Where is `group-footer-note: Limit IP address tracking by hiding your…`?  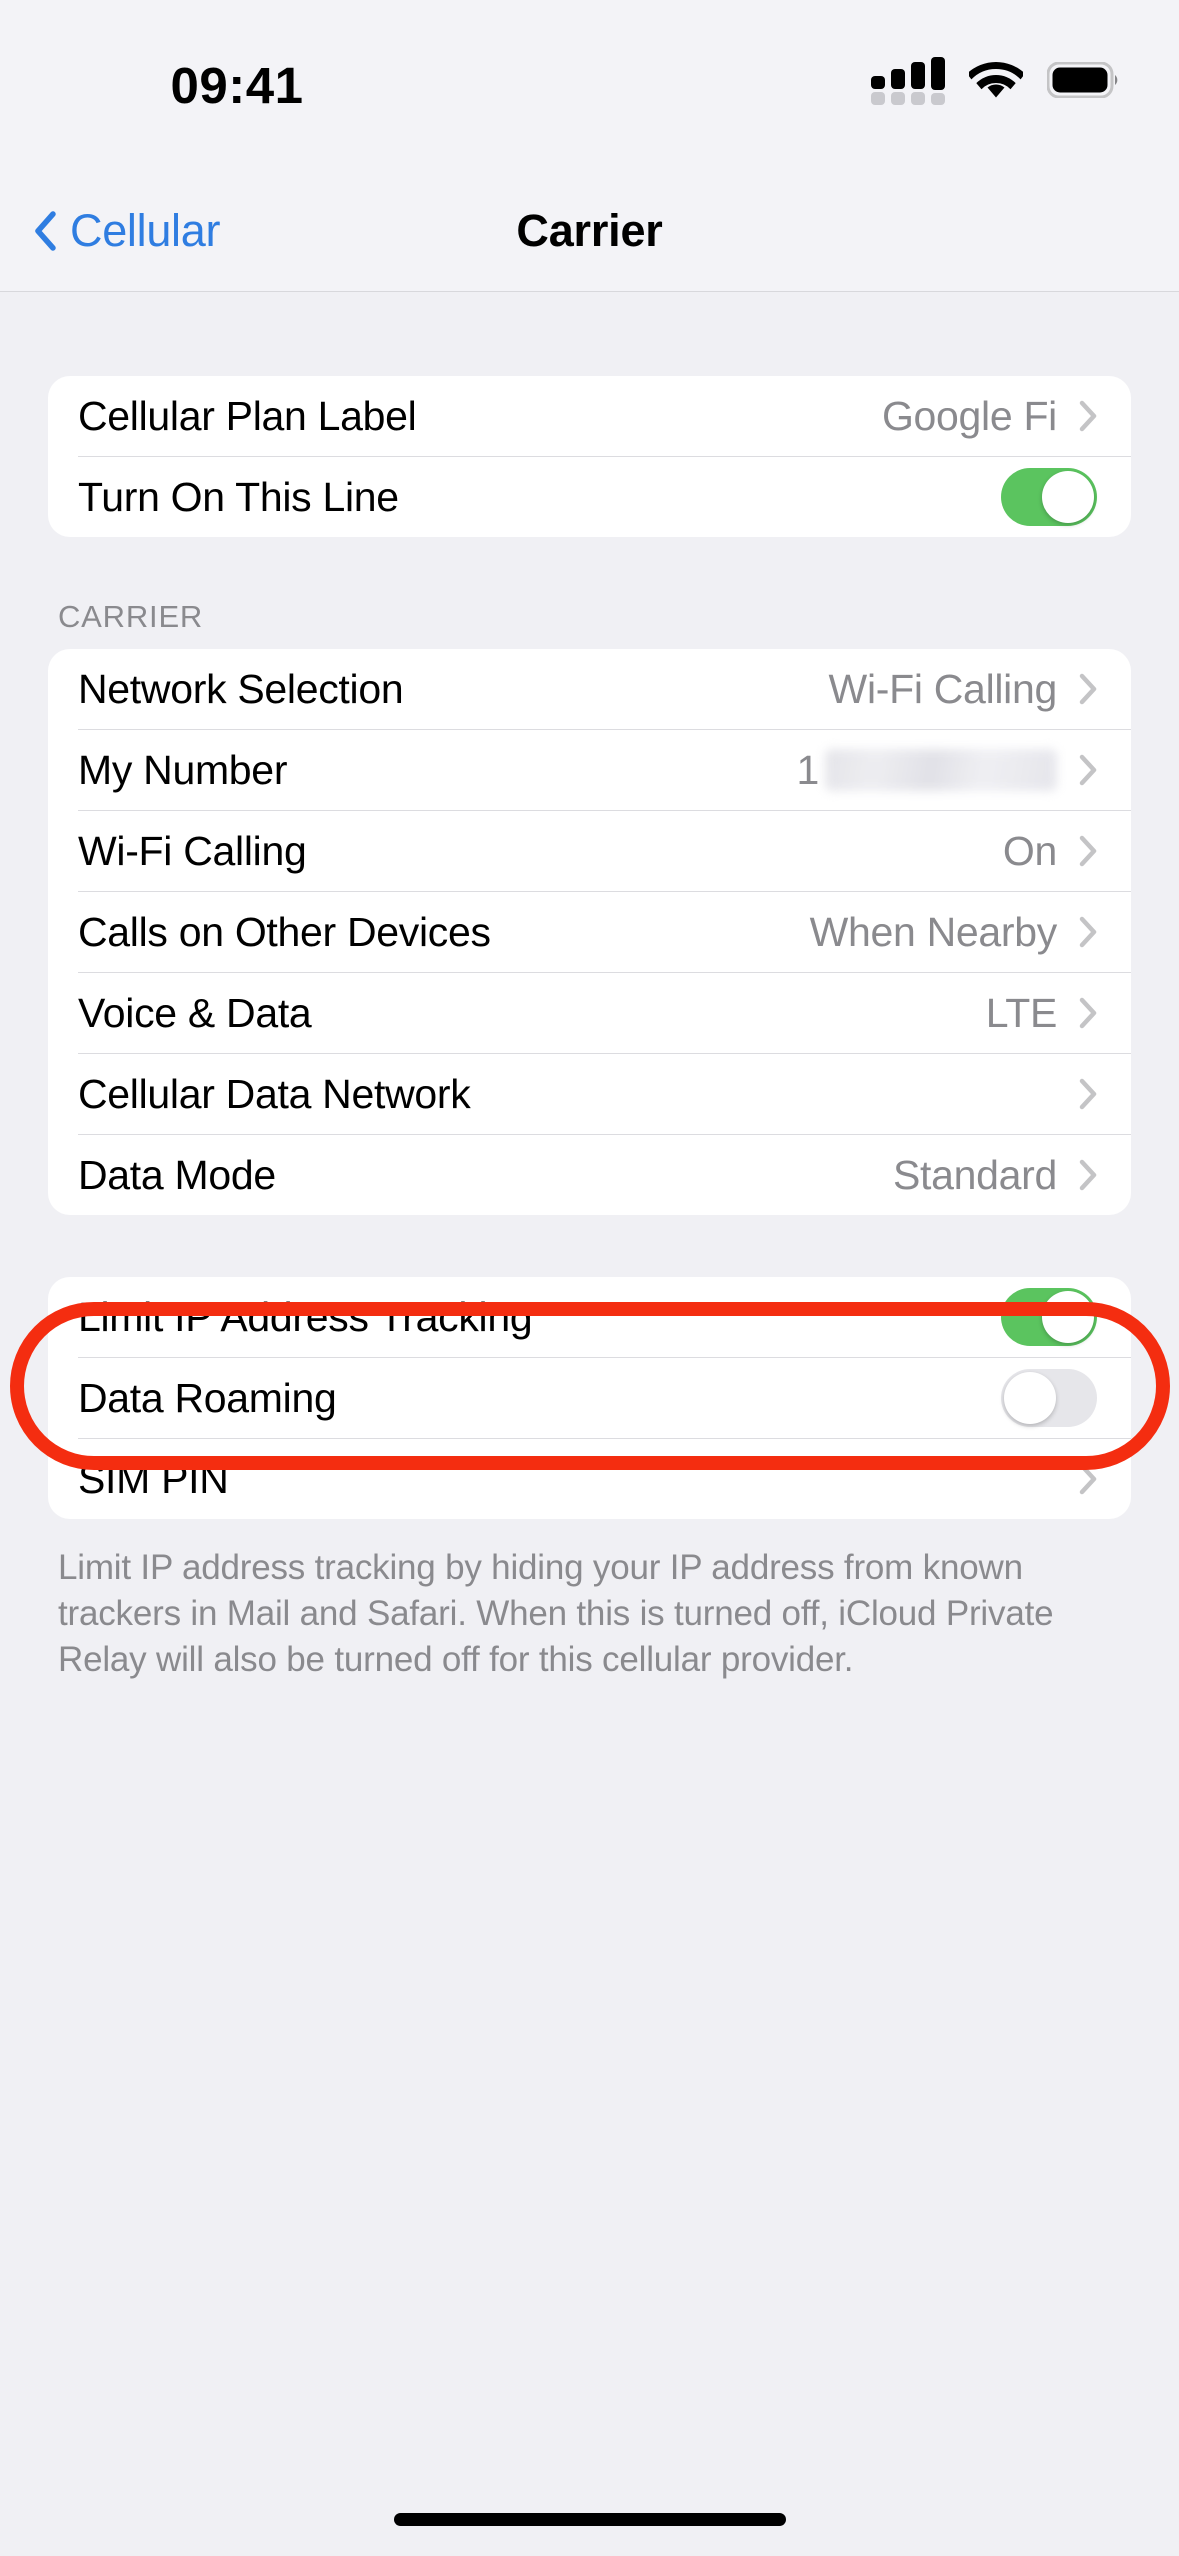 group-footer-note: Limit IP address tracking by hiding your… is located at coordinates (556, 1613).